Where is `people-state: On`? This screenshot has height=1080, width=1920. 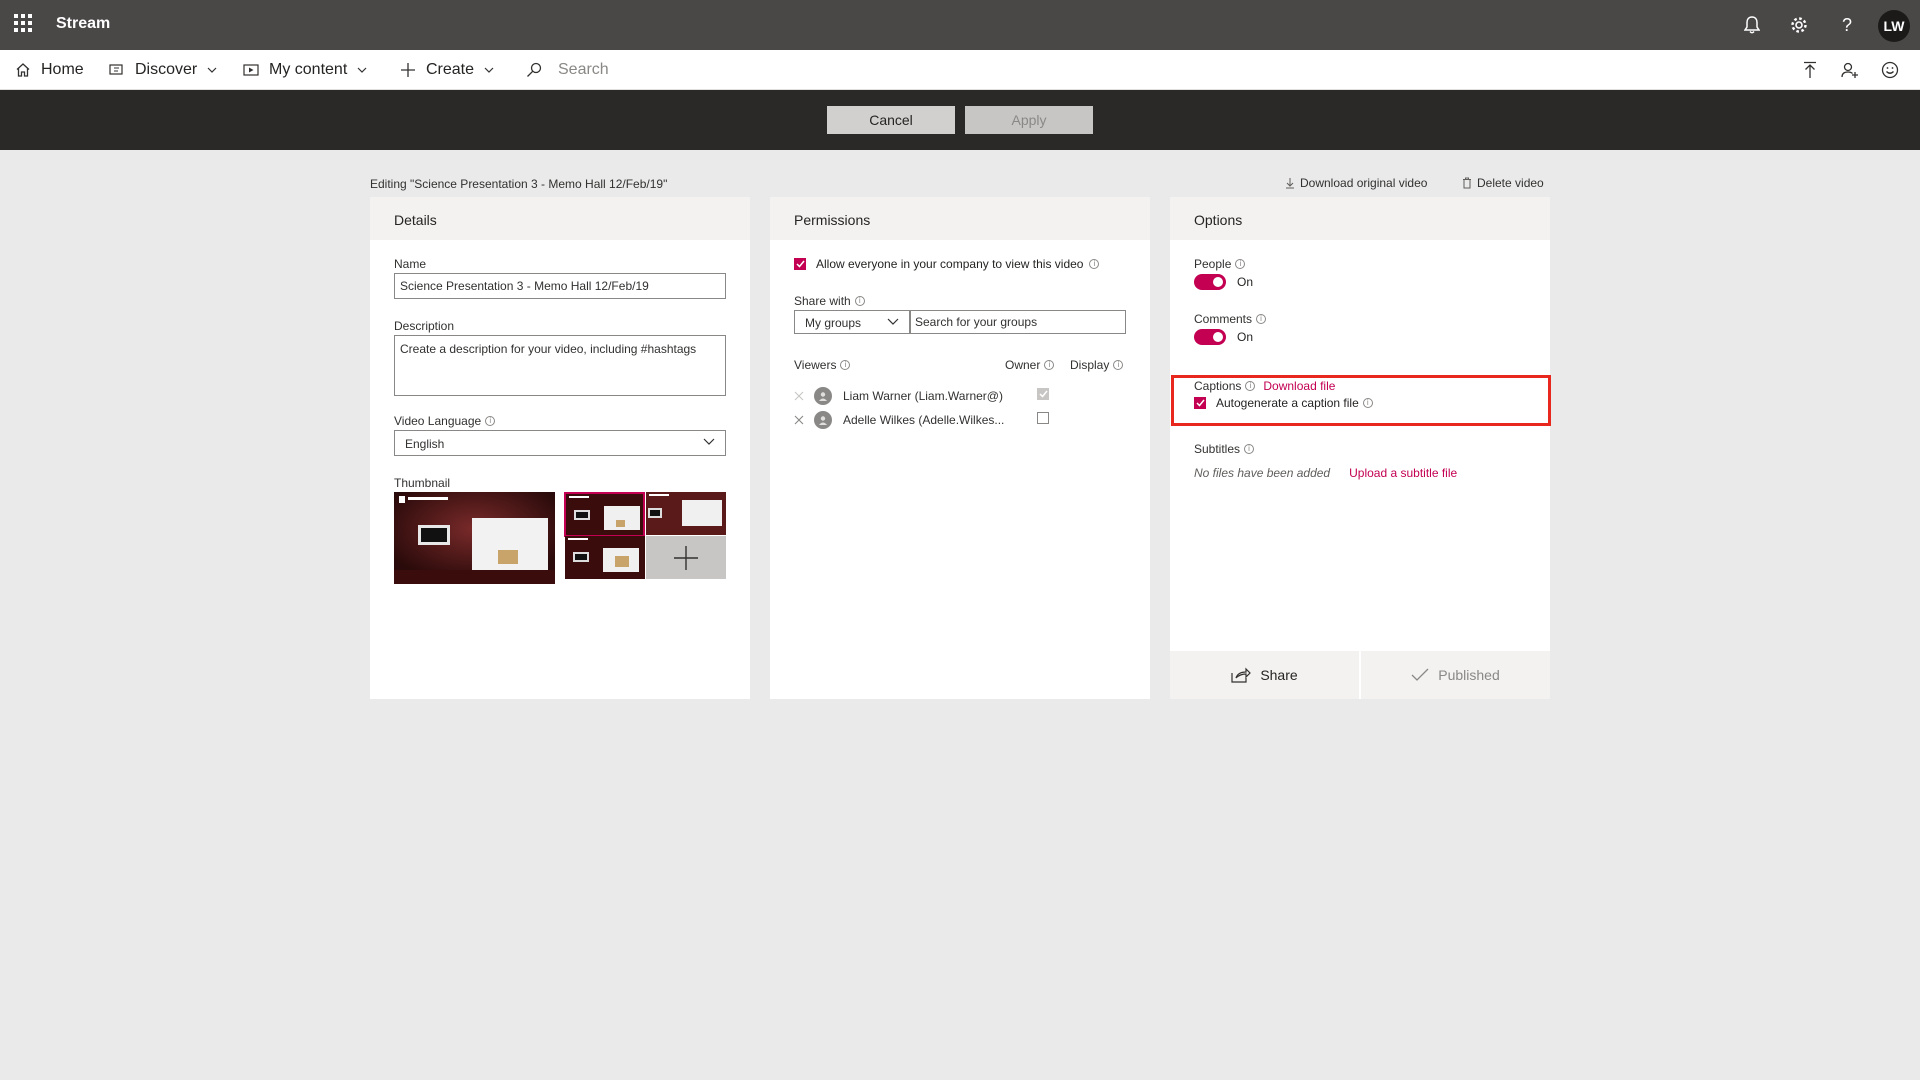 people-state: On is located at coordinates (1245, 282).